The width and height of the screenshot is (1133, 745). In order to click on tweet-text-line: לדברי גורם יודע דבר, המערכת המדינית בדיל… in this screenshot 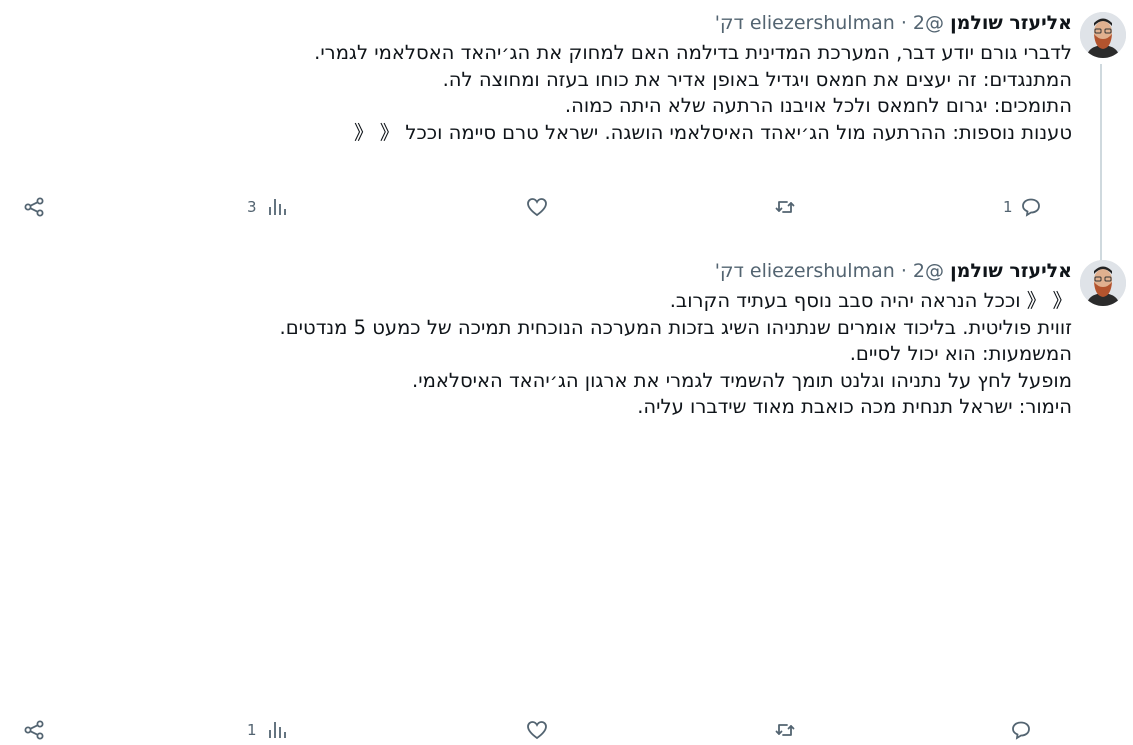, I will do `click(693, 52)`.